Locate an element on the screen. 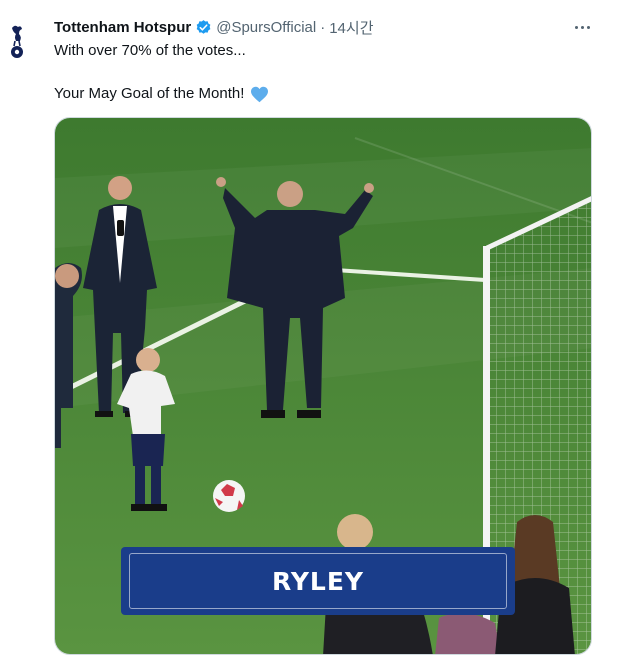  name-caption-banner: RYLEY is located at coordinates (318, 581).